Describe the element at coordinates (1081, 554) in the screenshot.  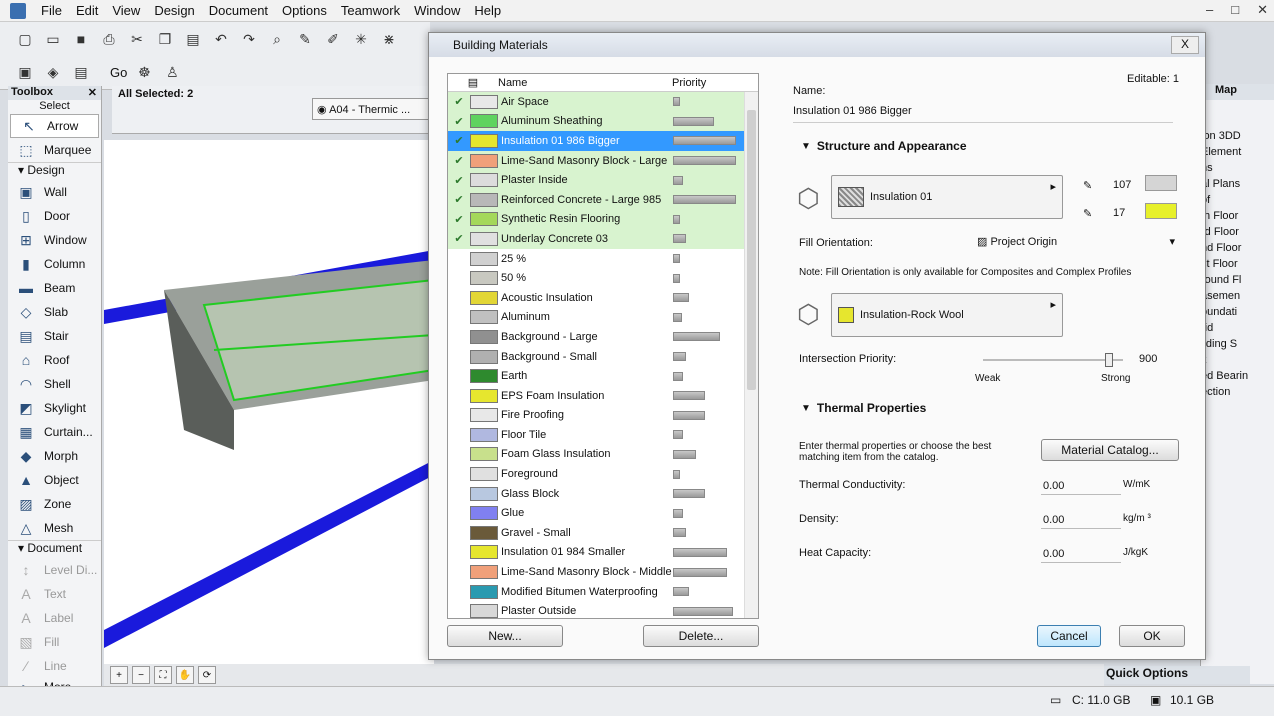
I see `heat-capacity-input: 0.00` at that location.